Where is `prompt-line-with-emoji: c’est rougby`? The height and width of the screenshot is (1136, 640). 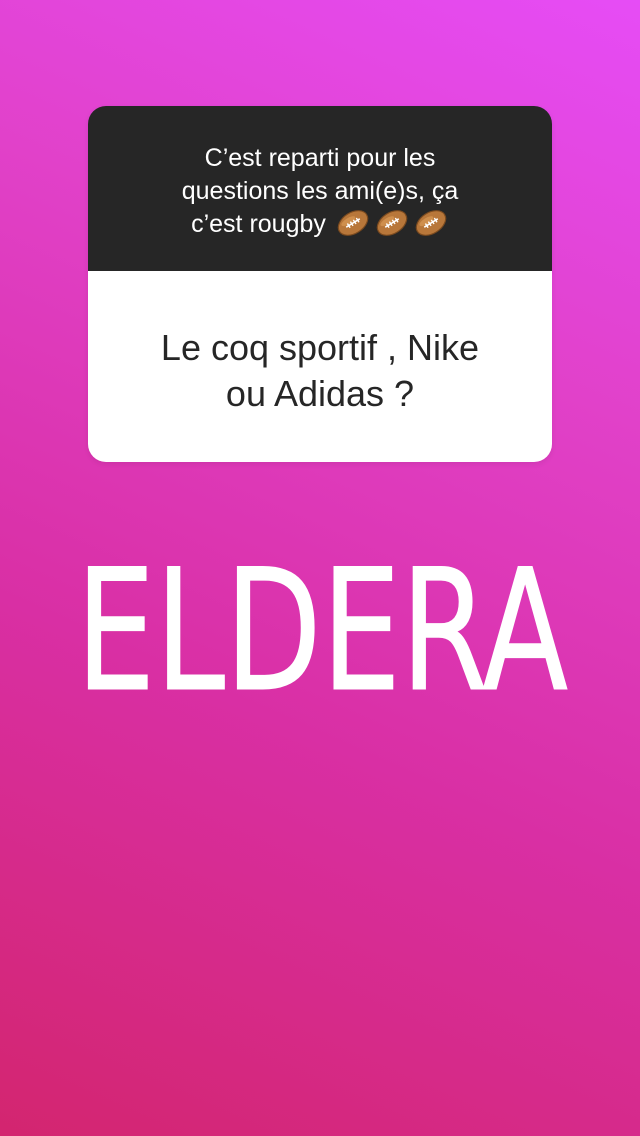 prompt-line-with-emoji: c’est rougby is located at coordinates (320, 227).